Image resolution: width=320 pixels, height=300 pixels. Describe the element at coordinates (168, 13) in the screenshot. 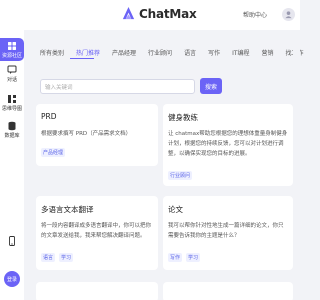

I see `brand-name: ChatMax` at that location.